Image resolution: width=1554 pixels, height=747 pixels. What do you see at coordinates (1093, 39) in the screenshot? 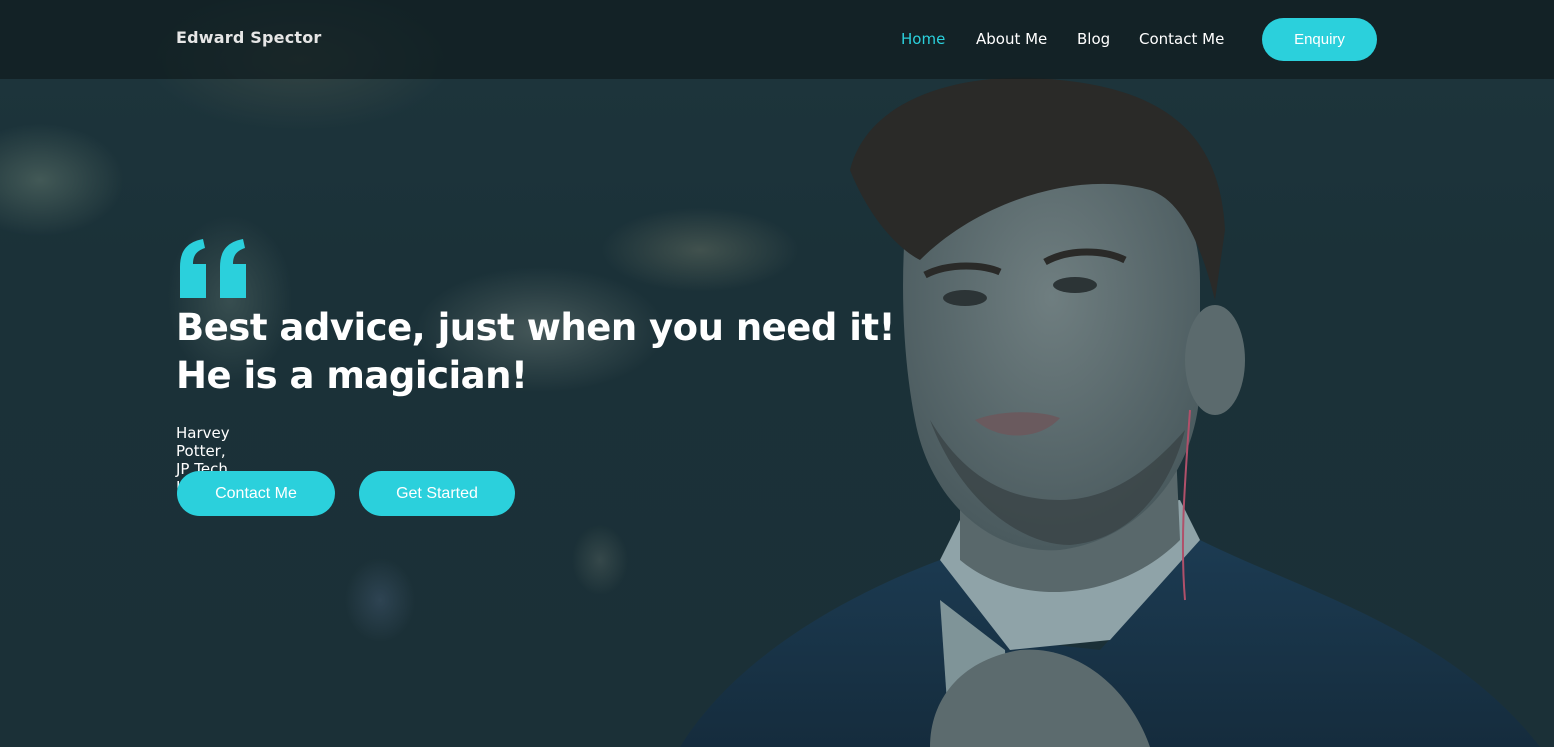
I see `nav-link-blog: Blog` at bounding box center [1093, 39].